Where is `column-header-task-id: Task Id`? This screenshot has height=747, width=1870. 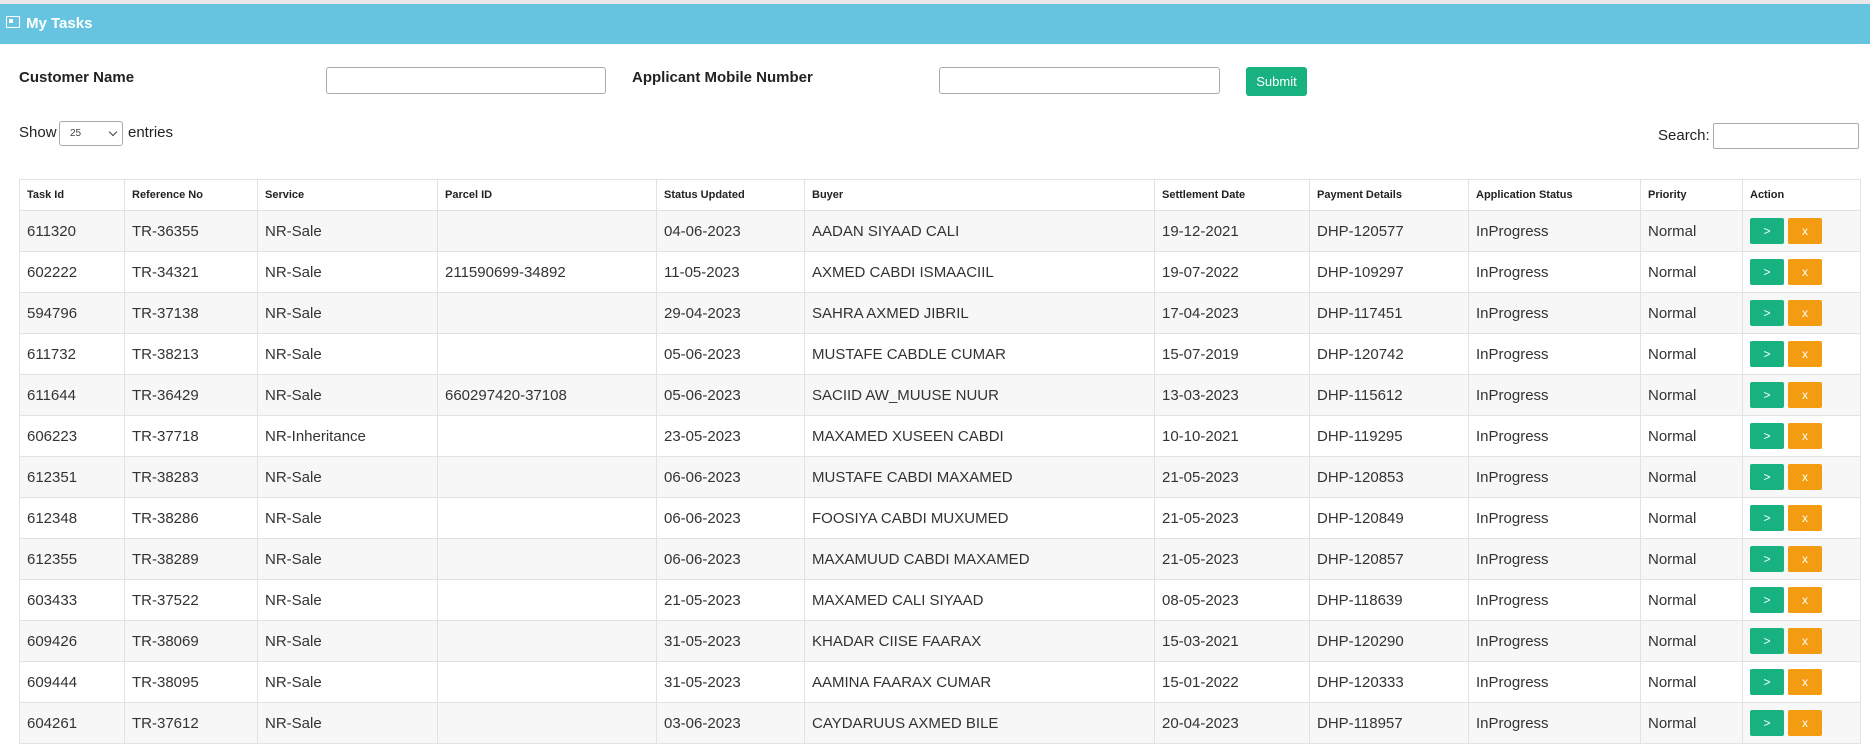
column-header-task-id: Task Id is located at coordinates (72, 195).